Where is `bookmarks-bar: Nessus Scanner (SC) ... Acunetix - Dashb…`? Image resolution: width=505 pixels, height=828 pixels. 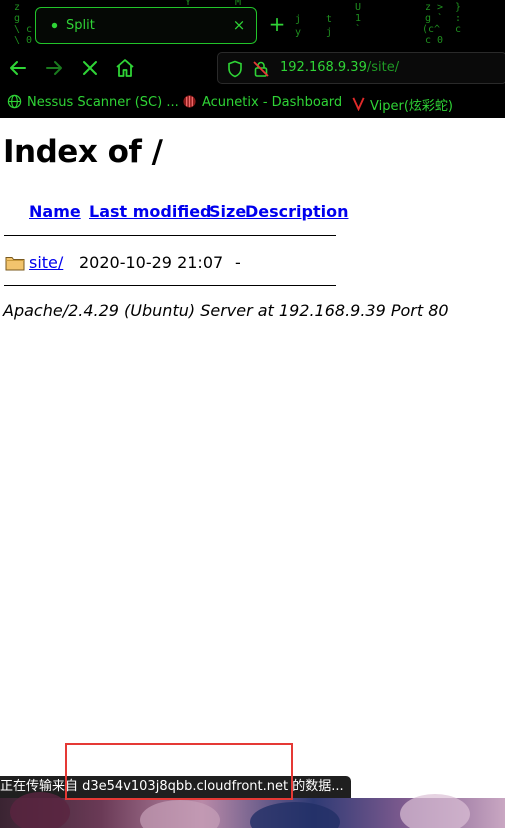
bookmarks-bar: Nessus Scanner (SC) ... Acunetix - Dashb… is located at coordinates (252, 103).